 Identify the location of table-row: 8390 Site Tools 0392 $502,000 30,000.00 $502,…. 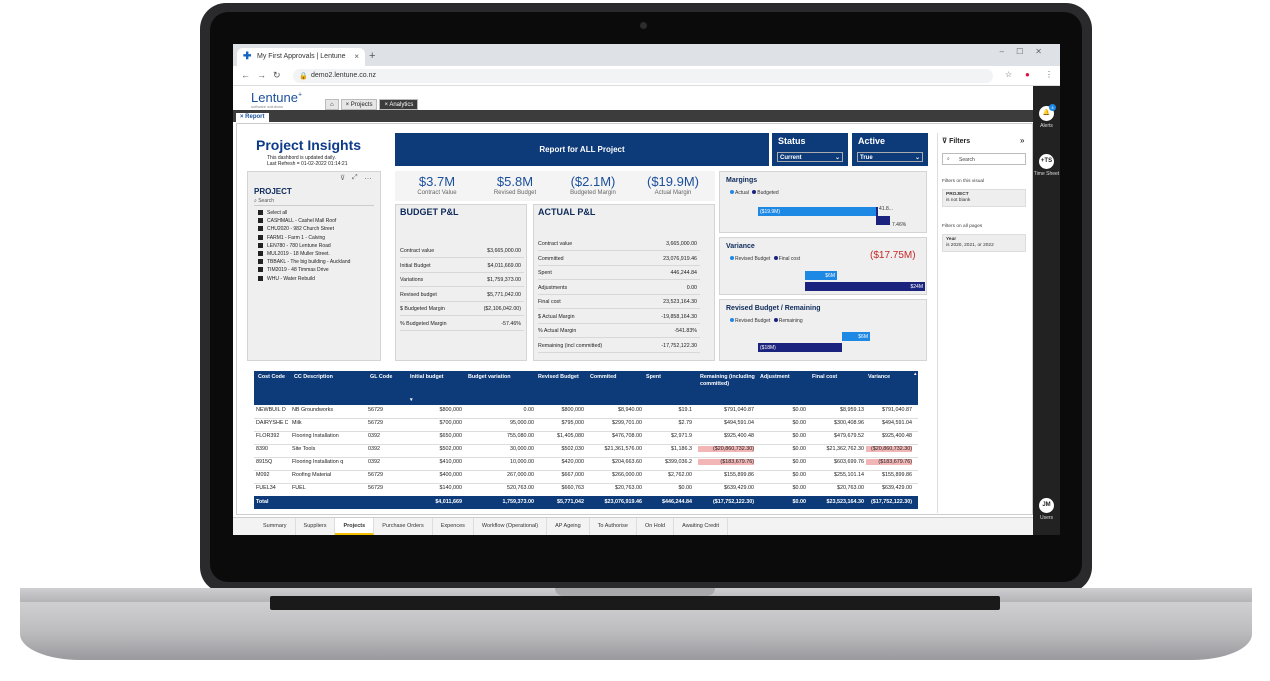
(586, 451).